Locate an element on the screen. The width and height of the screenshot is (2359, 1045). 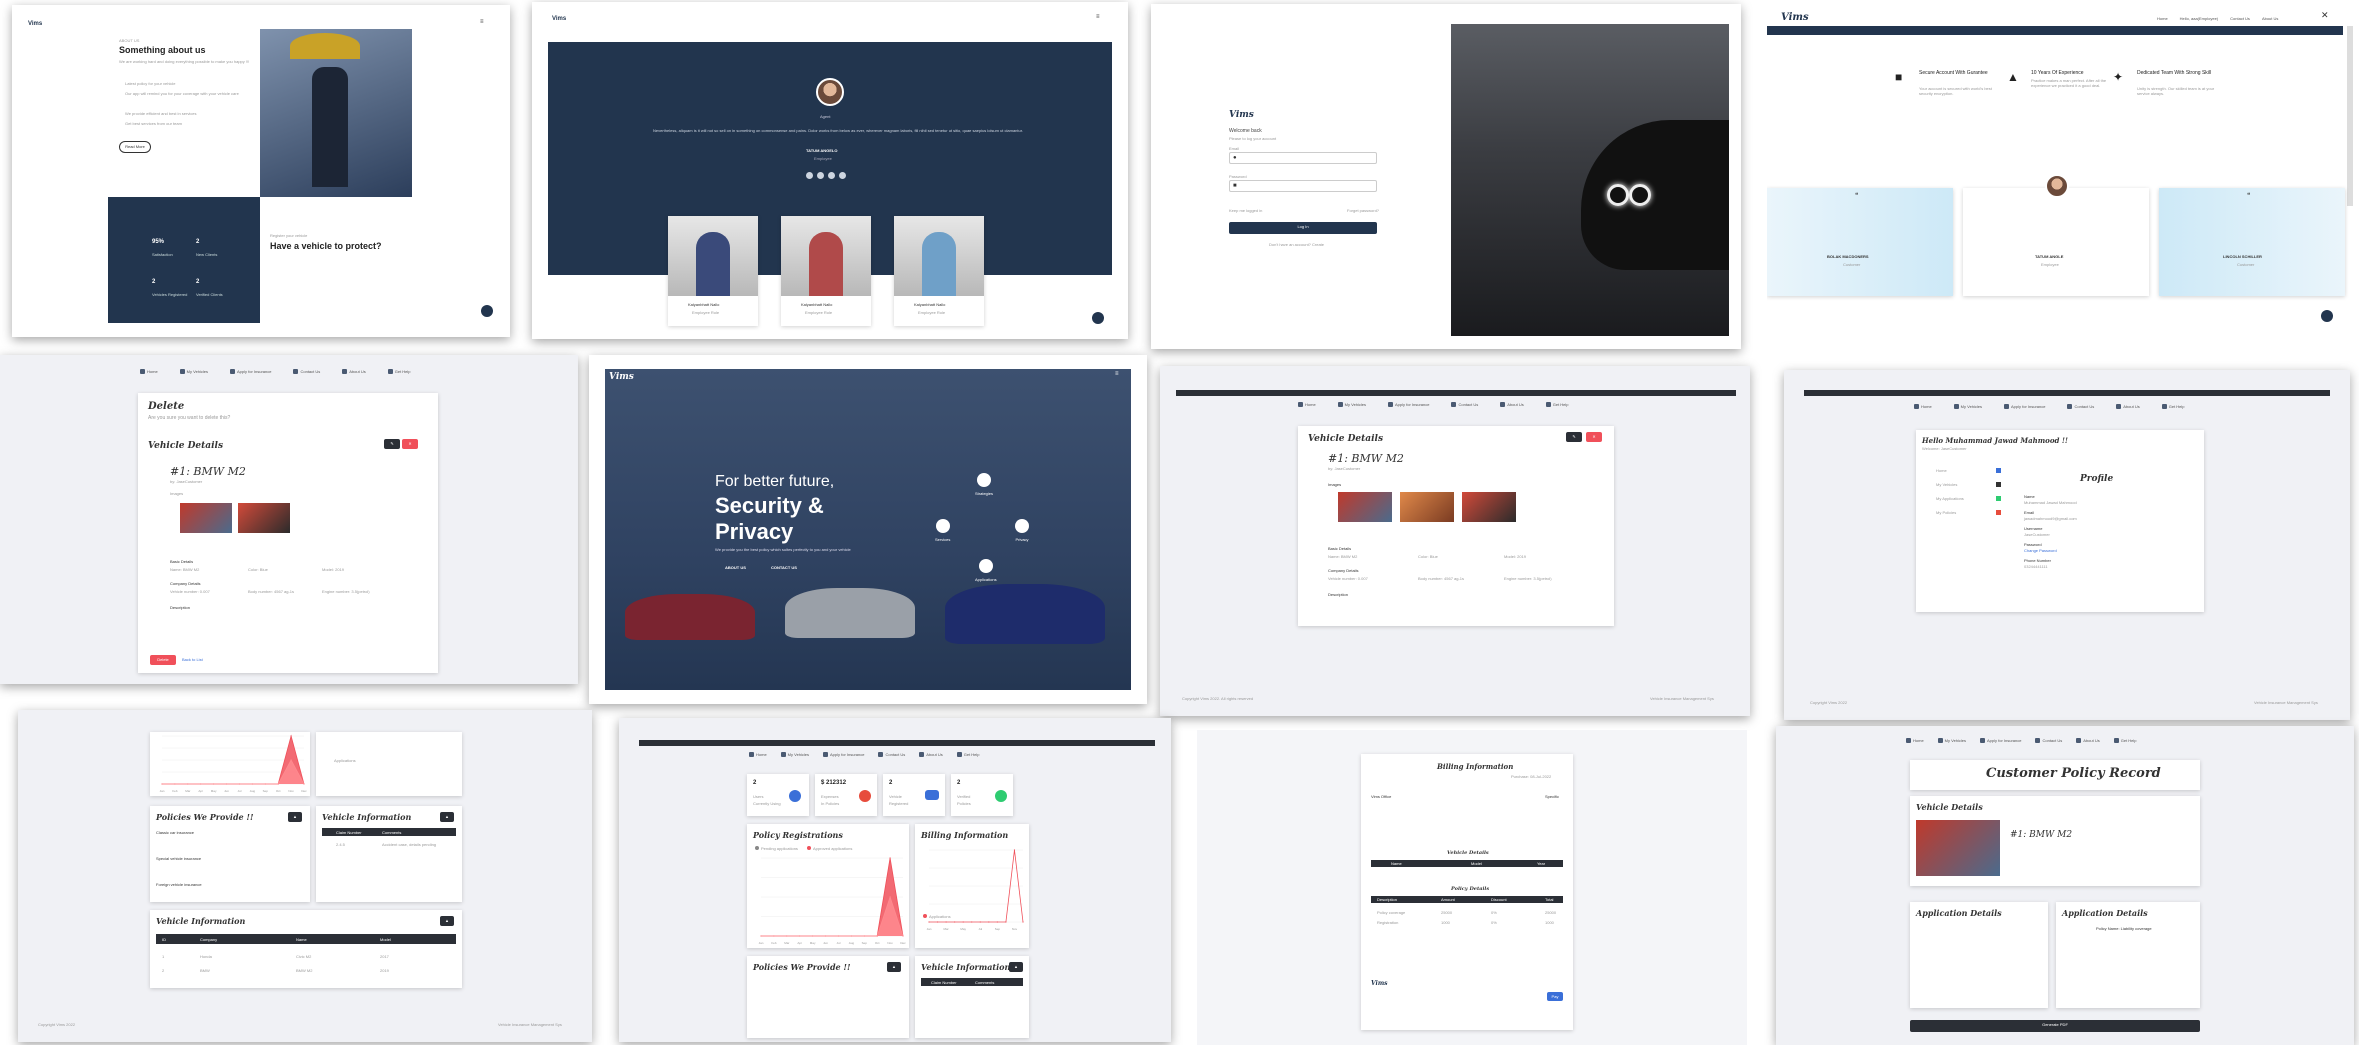
profile-menu-item: My Vehicles is located at coordinates (1946, 484).